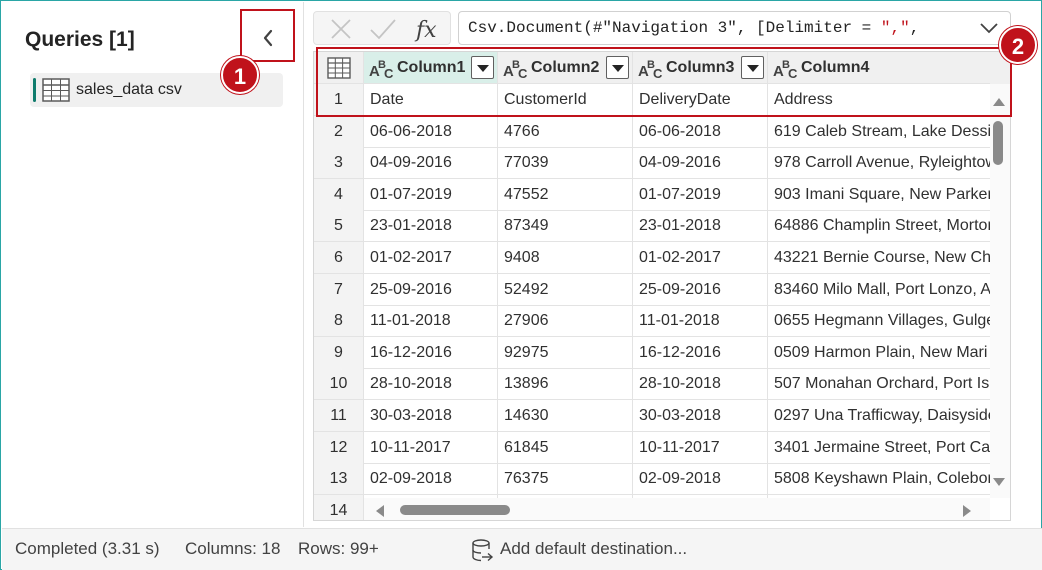 The image size is (1042, 570). I want to click on scroll-up-icon, so click(999, 103).